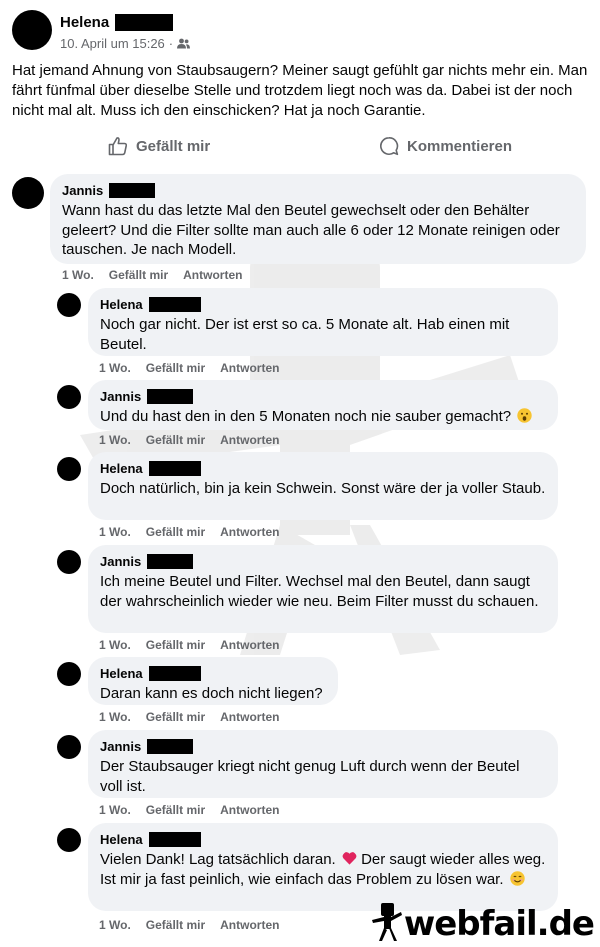 The width and height of the screenshot is (600, 947). Describe the element at coordinates (213, 681) in the screenshot. I see `comment-bubble: Helena Daran kann es doch nicht liegen?` at that location.